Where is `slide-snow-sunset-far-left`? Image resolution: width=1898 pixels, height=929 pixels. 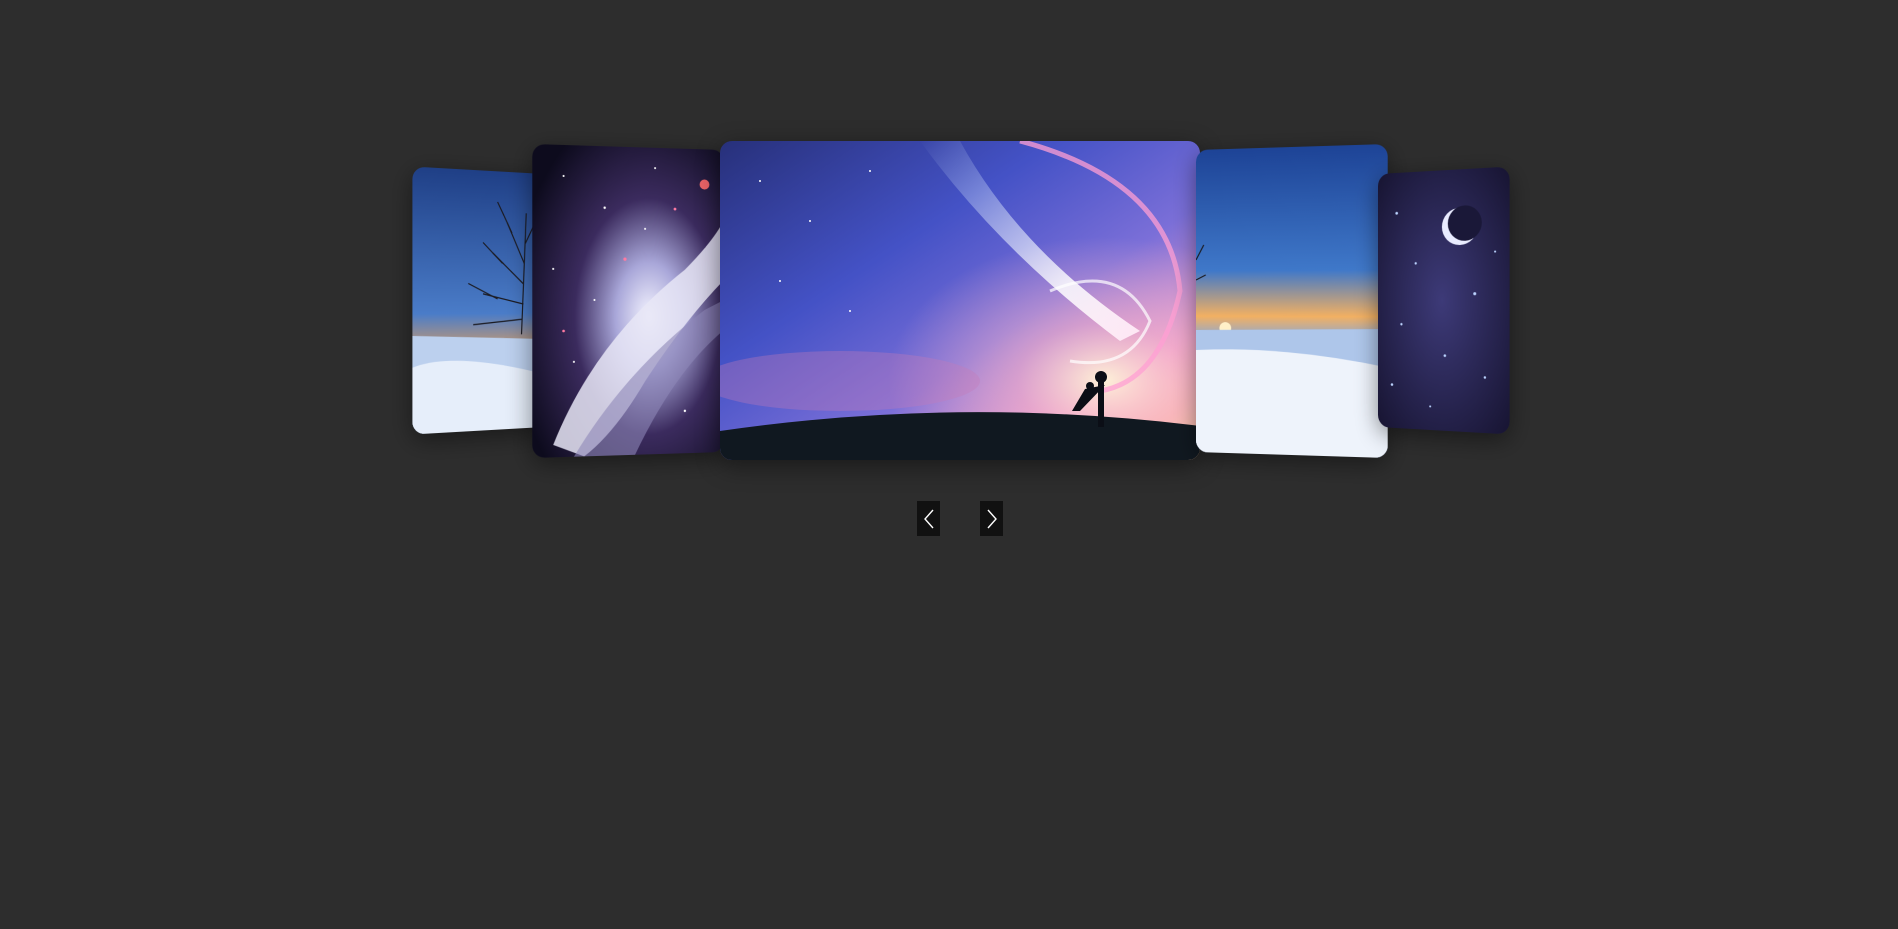 slide-snow-sunset-far-left is located at coordinates (478, 300).